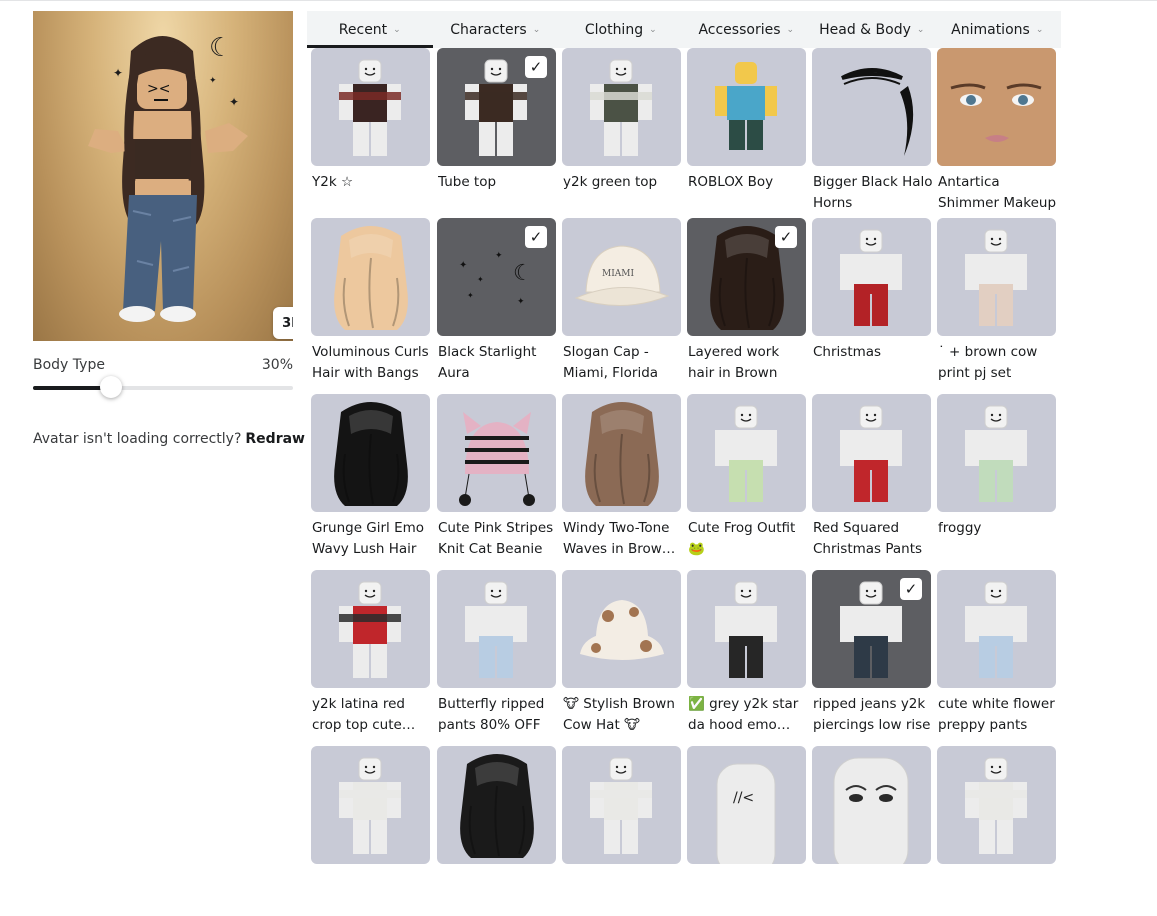  I want to click on item-name: Tube top, so click(467, 182).